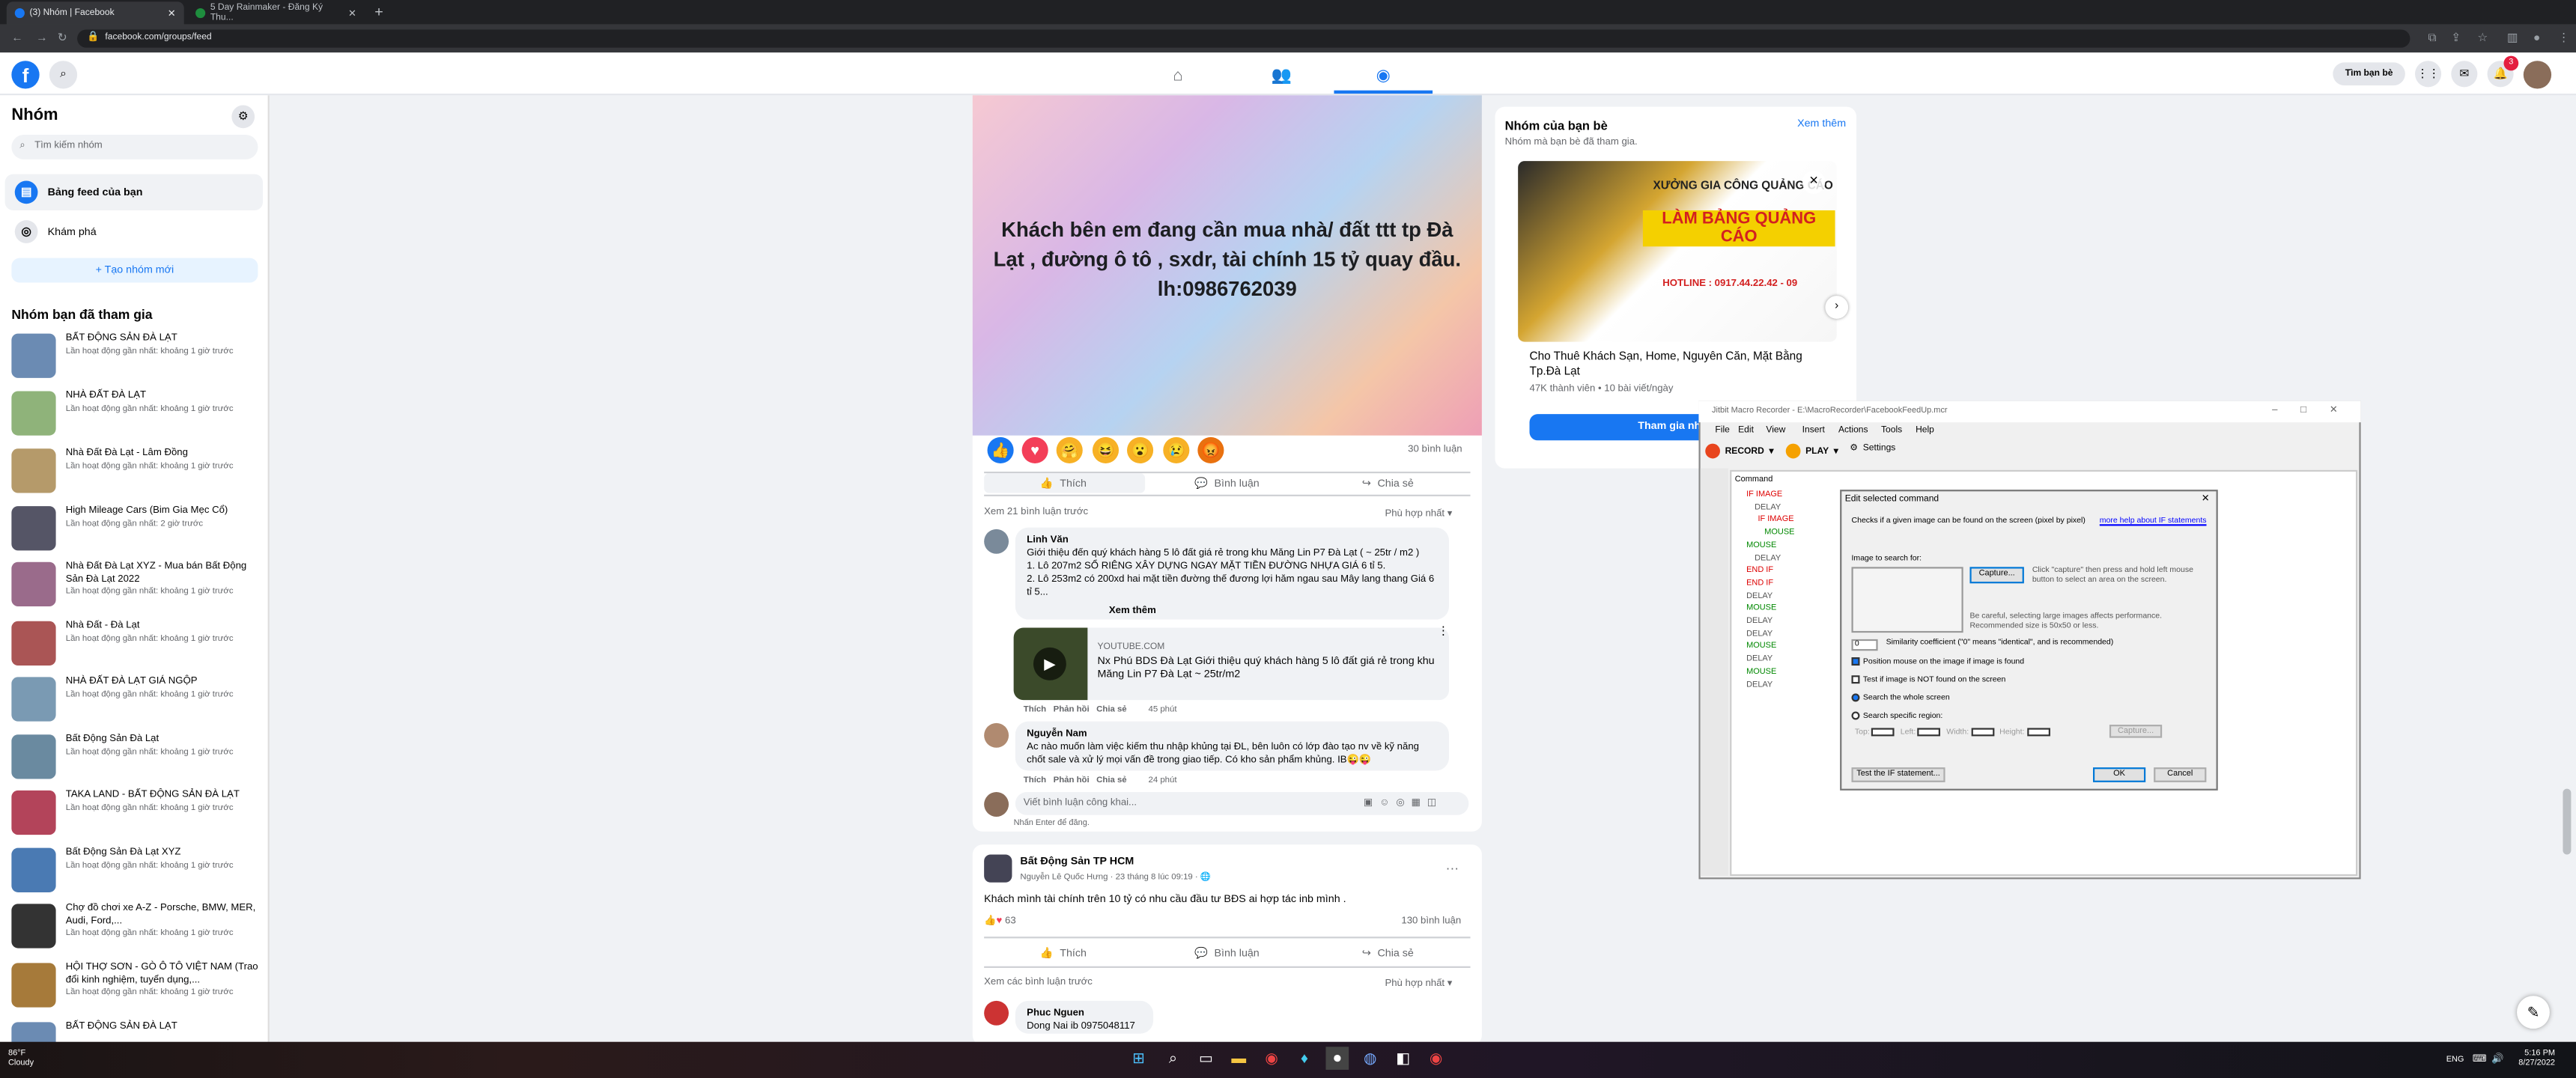 Image resolution: width=2576 pixels, height=1078 pixels. Describe the element at coordinates (1239, 1058) in the screenshot. I see `file-explorer-icon: ▬` at that location.